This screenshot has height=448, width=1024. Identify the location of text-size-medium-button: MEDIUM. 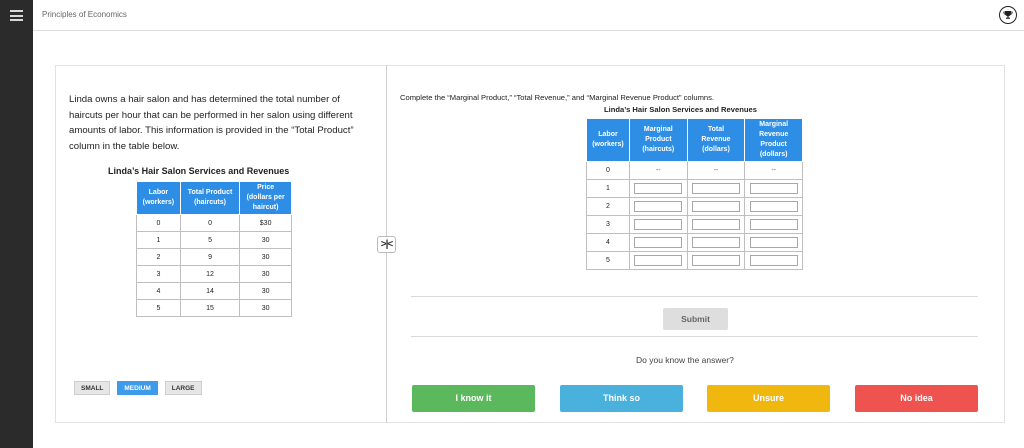
(137, 388).